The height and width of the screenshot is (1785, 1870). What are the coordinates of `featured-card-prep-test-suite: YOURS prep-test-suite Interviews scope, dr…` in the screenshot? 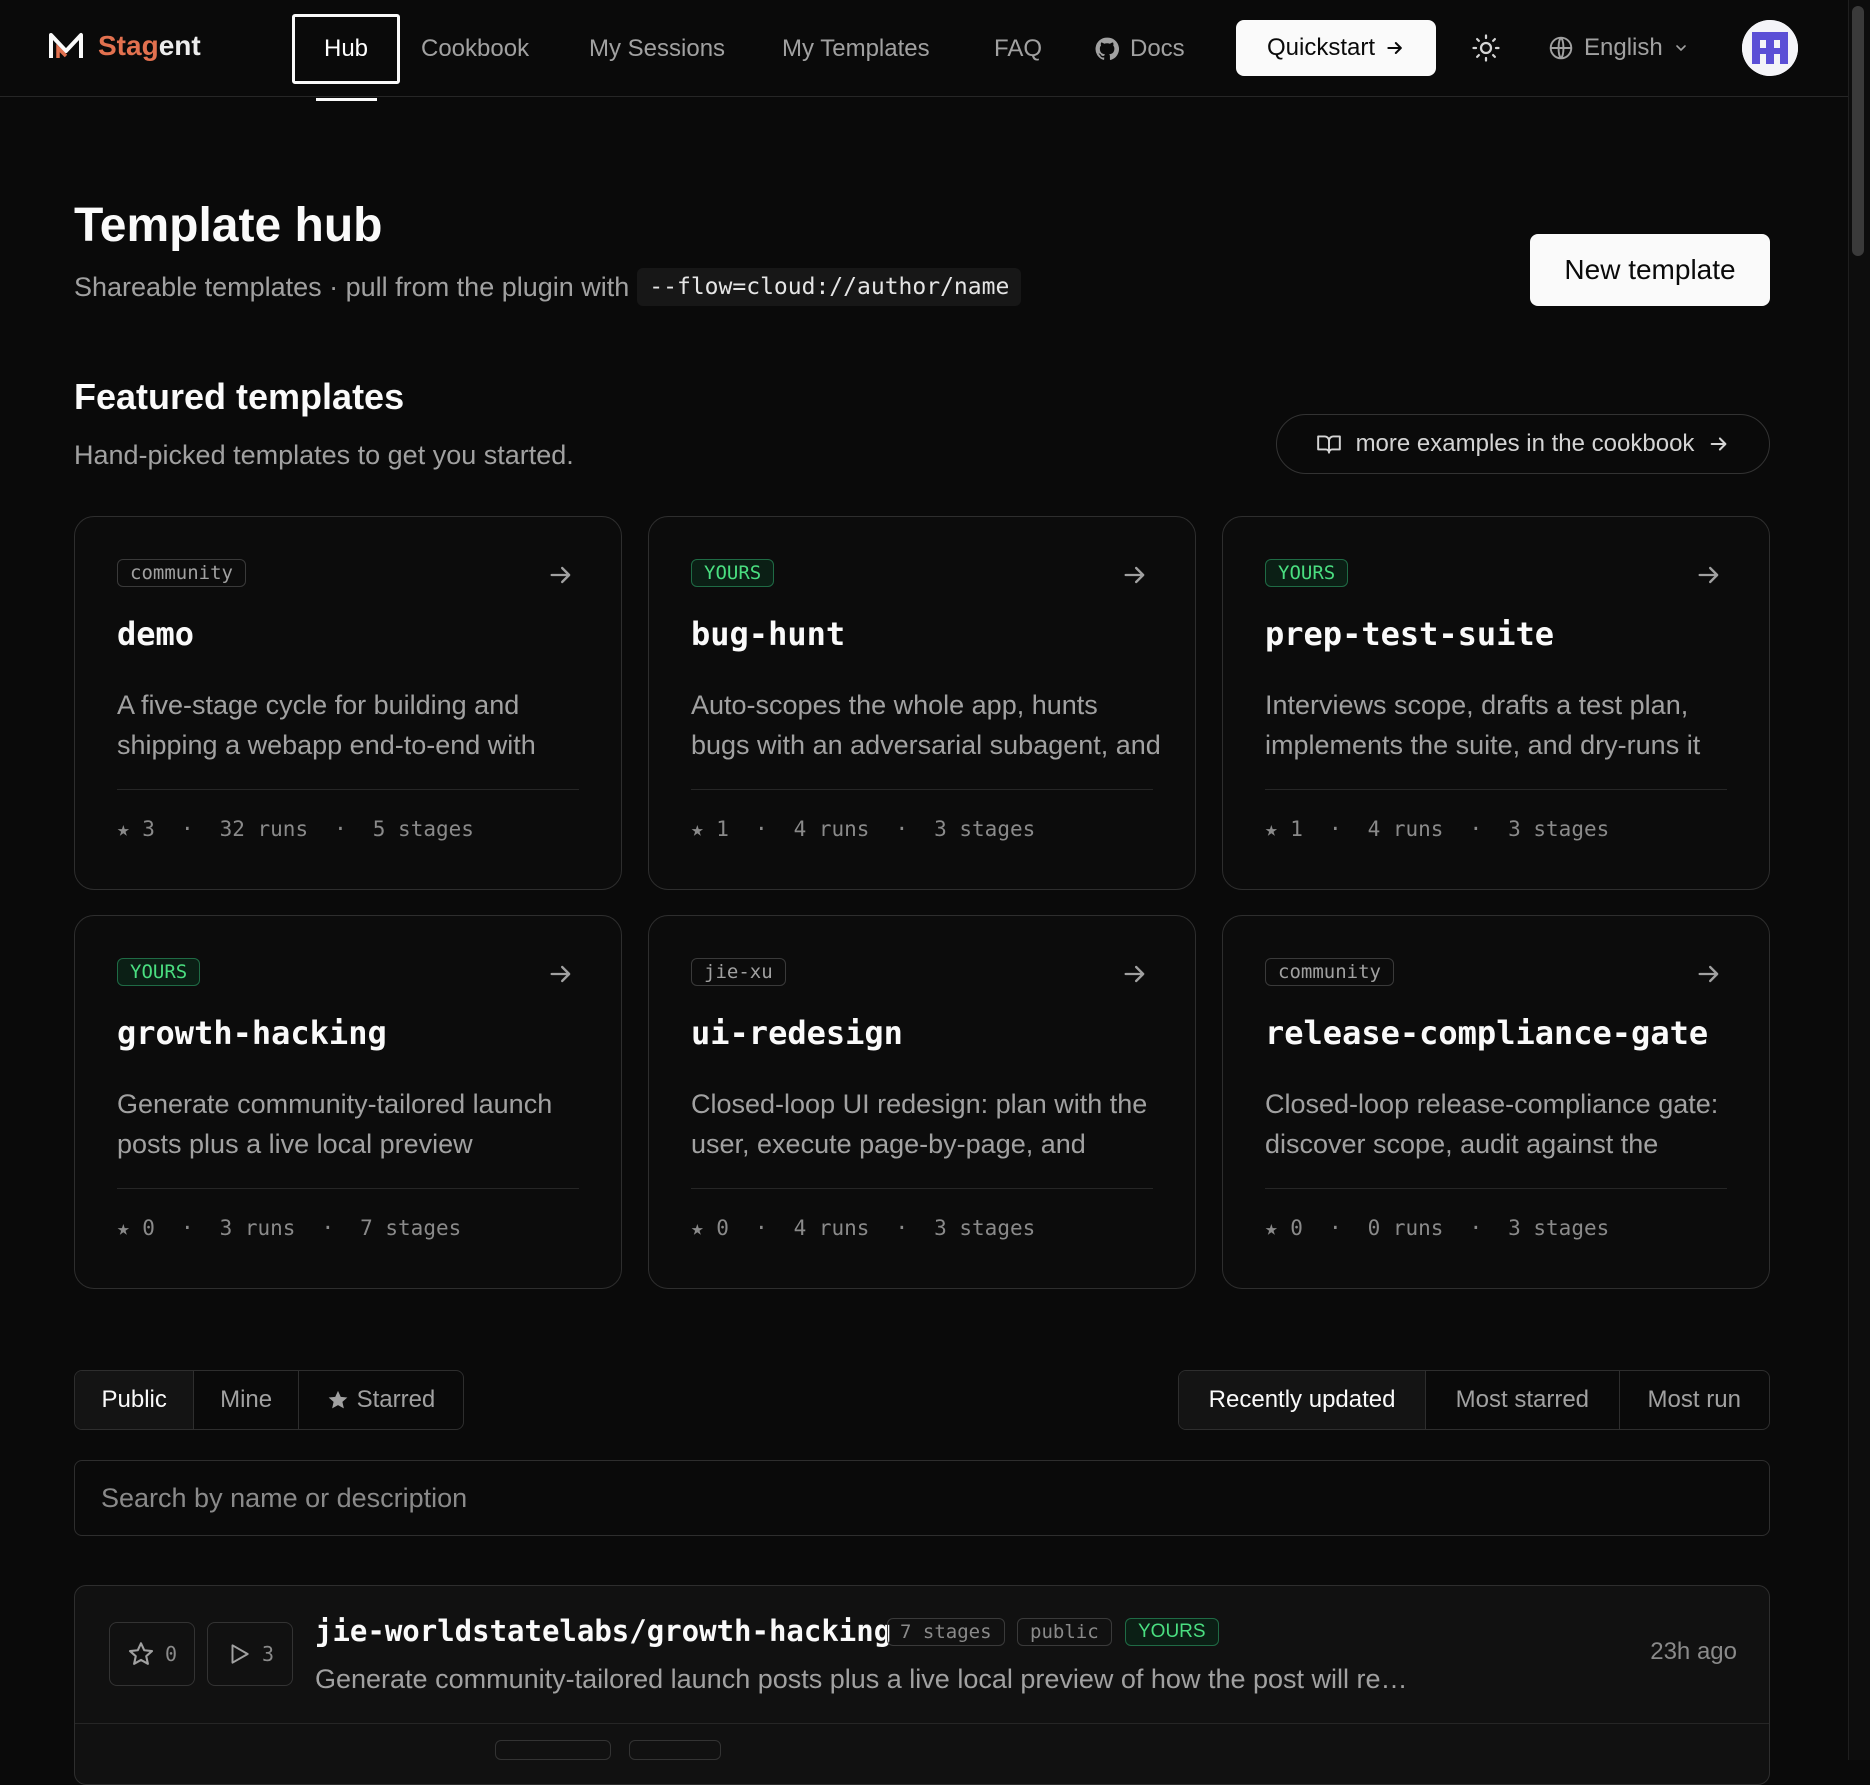 It's located at (1496, 703).